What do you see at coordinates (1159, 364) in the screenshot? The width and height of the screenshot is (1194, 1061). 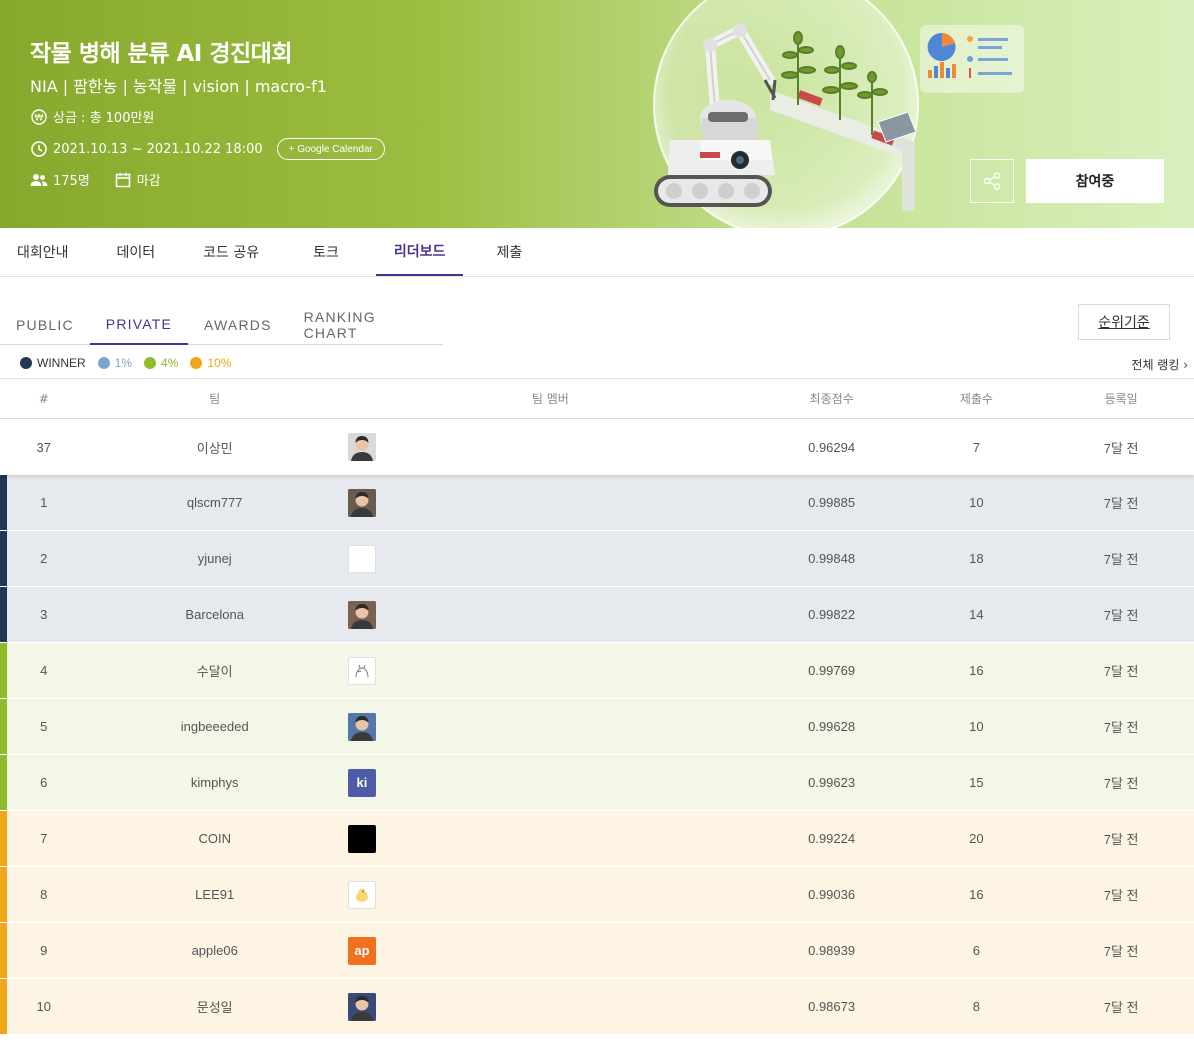 I see `full-ranking-link: 전체 랭킹 ›` at bounding box center [1159, 364].